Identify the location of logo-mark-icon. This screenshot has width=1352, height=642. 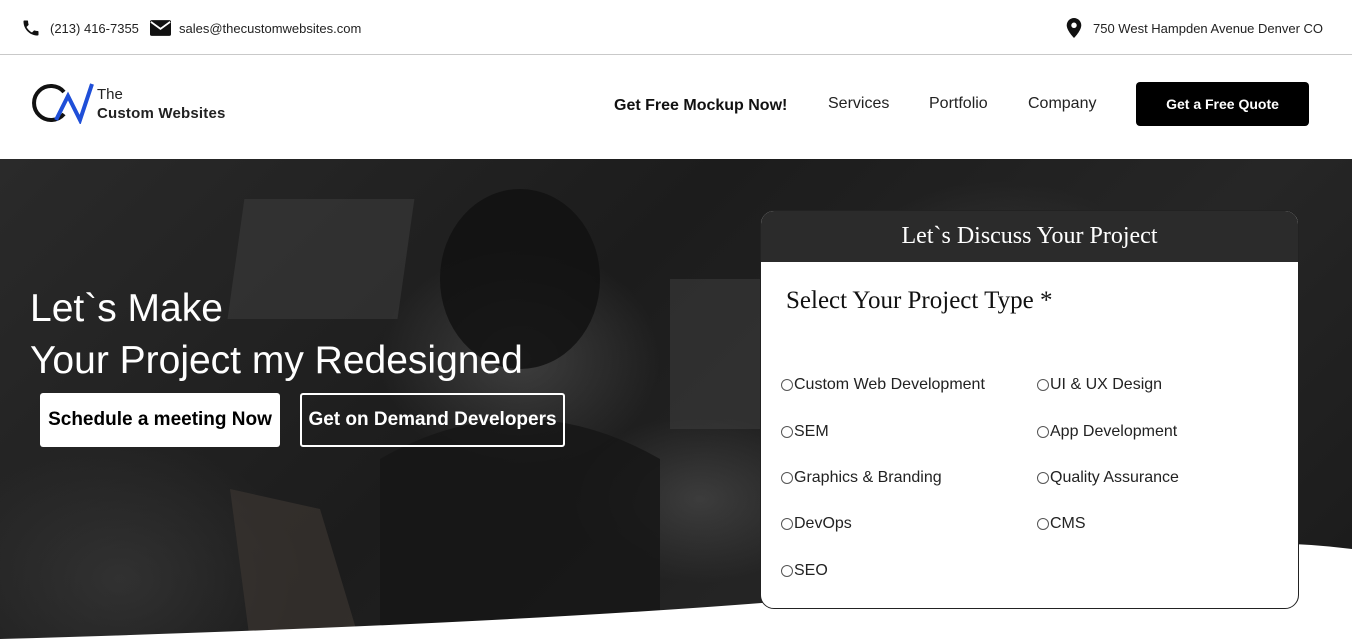
(63, 103).